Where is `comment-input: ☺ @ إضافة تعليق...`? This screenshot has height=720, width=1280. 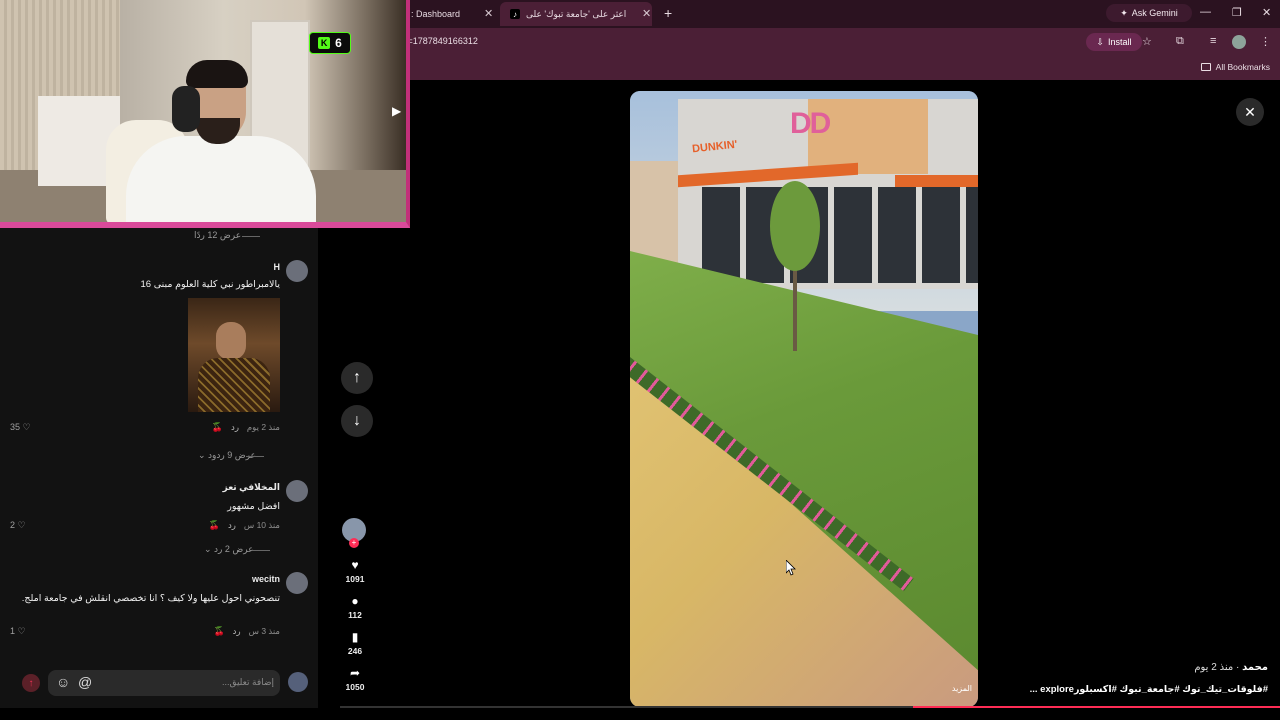 comment-input: ☺ @ إضافة تعليق... is located at coordinates (164, 683).